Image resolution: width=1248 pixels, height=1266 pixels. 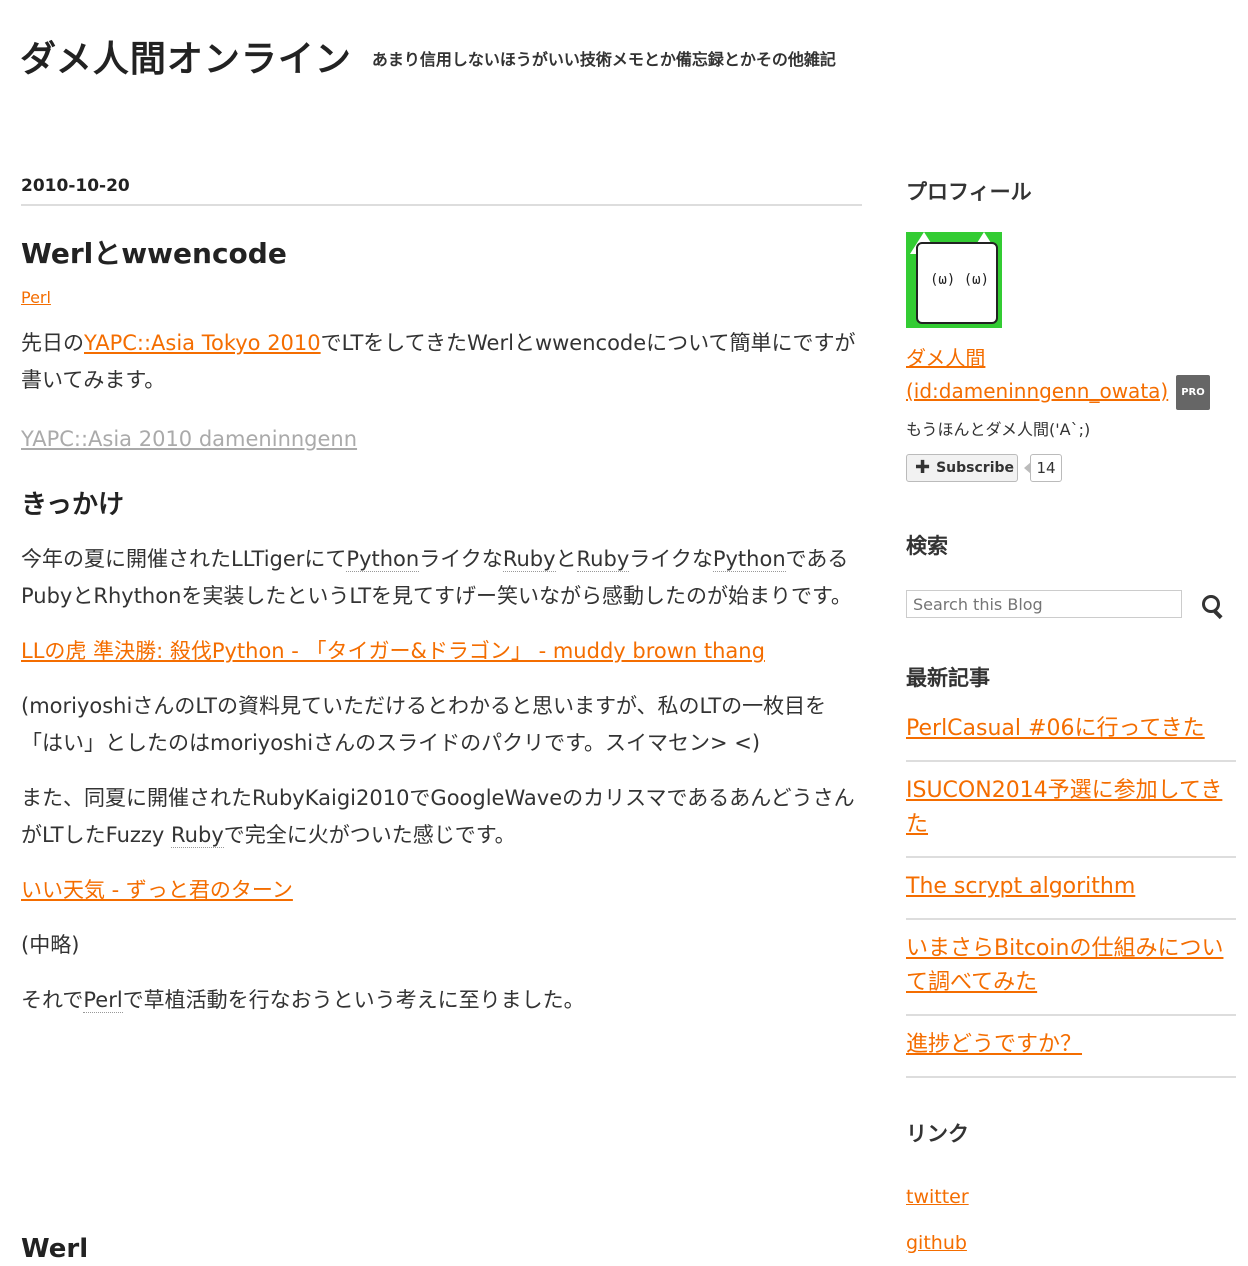 What do you see at coordinates (184, 559) in the screenshot?
I see `text: 今年の夏に開催されたLLTigerにて` at bounding box center [184, 559].